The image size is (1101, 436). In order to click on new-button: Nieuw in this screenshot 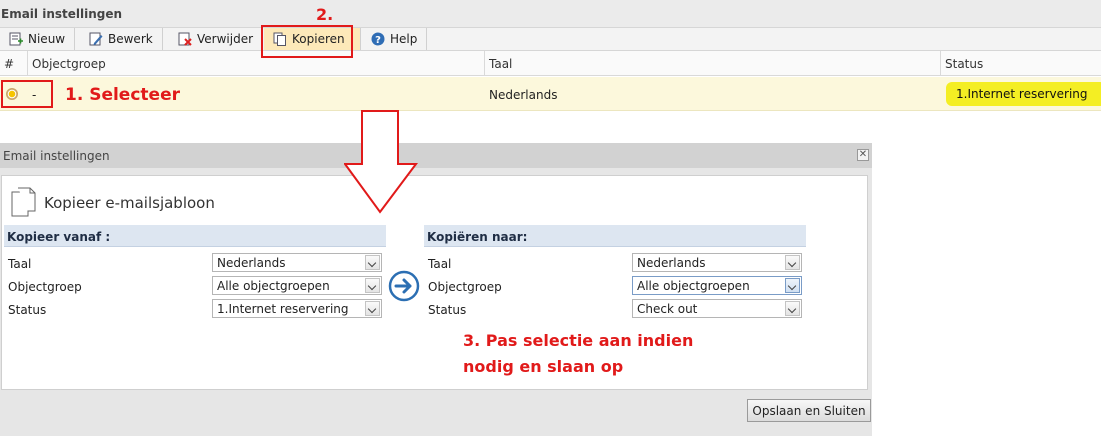, I will do `click(38, 39)`.